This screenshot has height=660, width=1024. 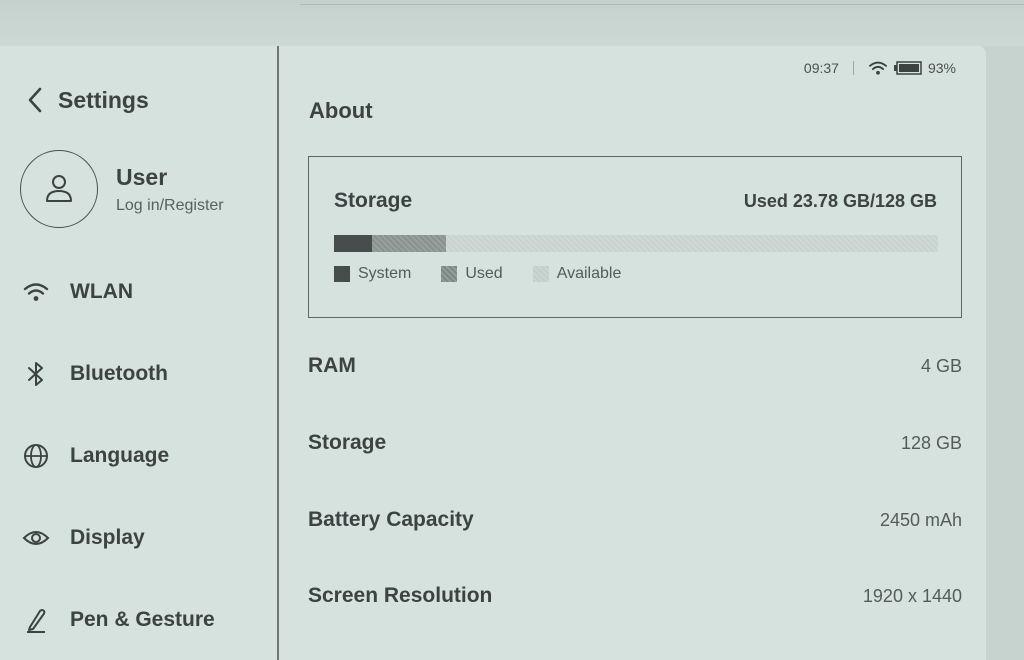 I want to click on wifi-icon, so click(x=36, y=292).